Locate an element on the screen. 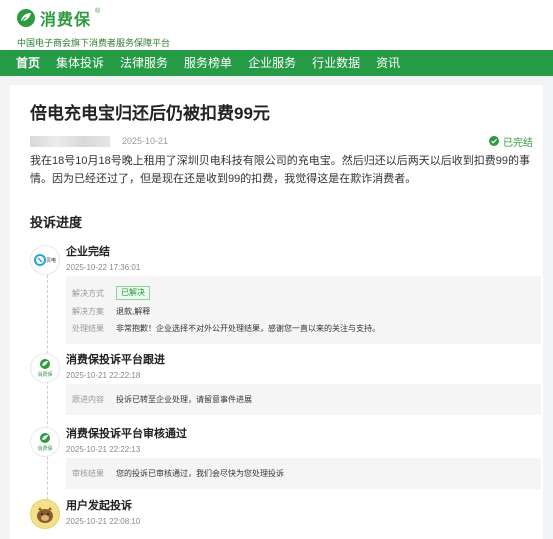 The width and height of the screenshot is (553, 539). detail-value: 投诉已转至企业处理，请留意事件进展 is located at coordinates (184, 399).